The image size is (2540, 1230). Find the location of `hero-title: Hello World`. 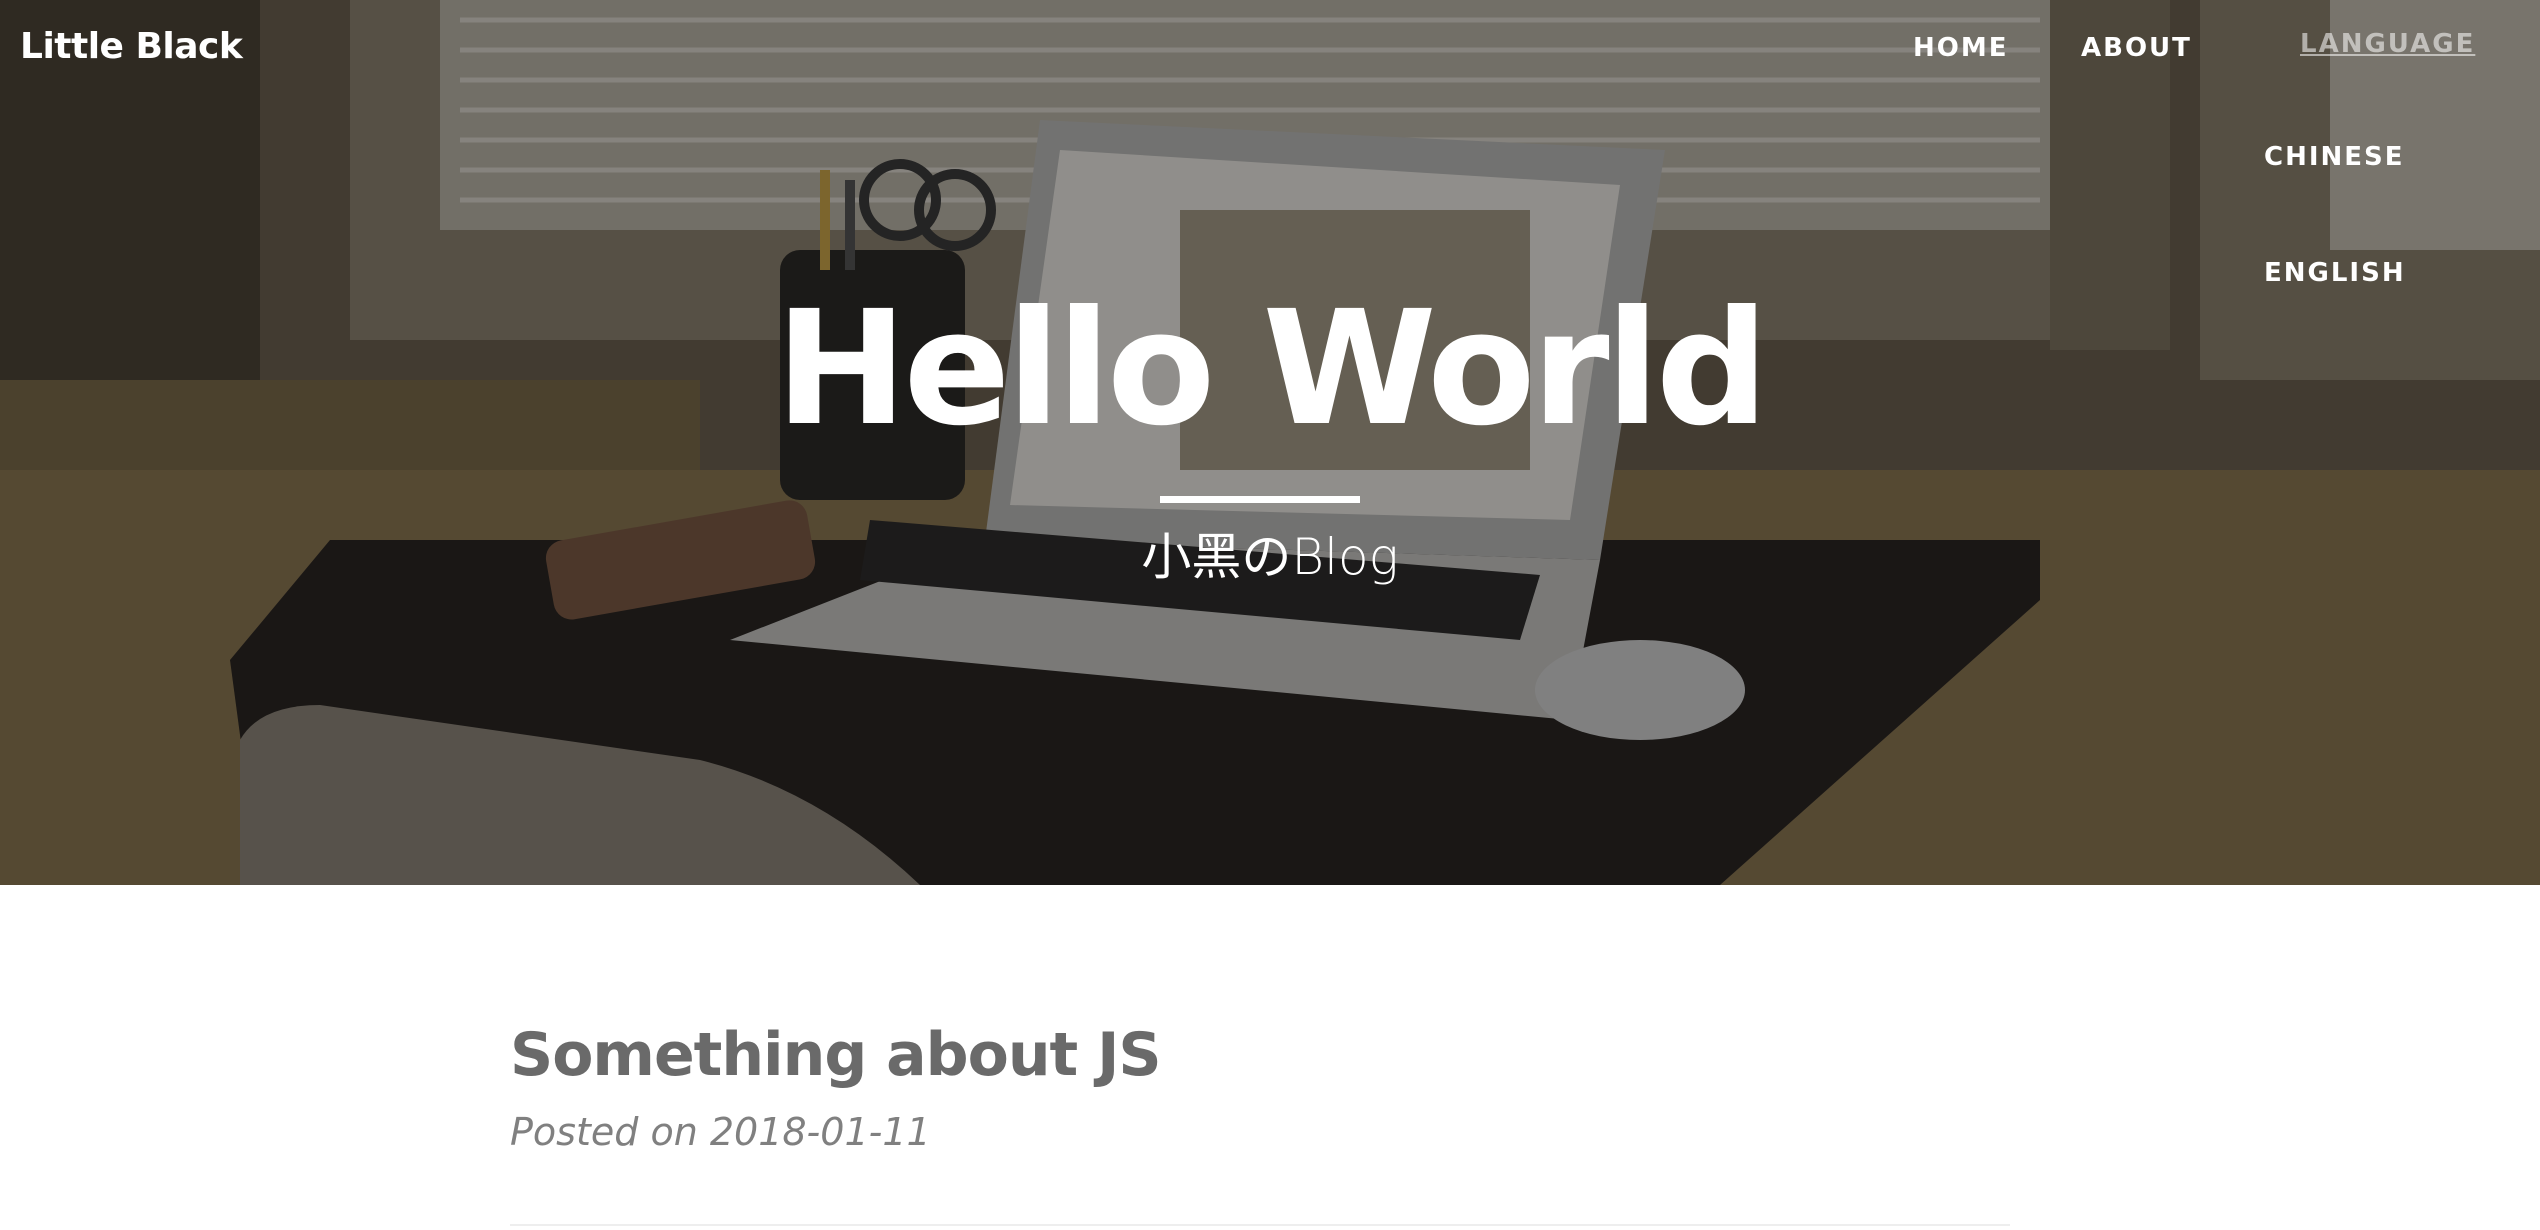

hero-title: Hello World is located at coordinates (1272, 369).